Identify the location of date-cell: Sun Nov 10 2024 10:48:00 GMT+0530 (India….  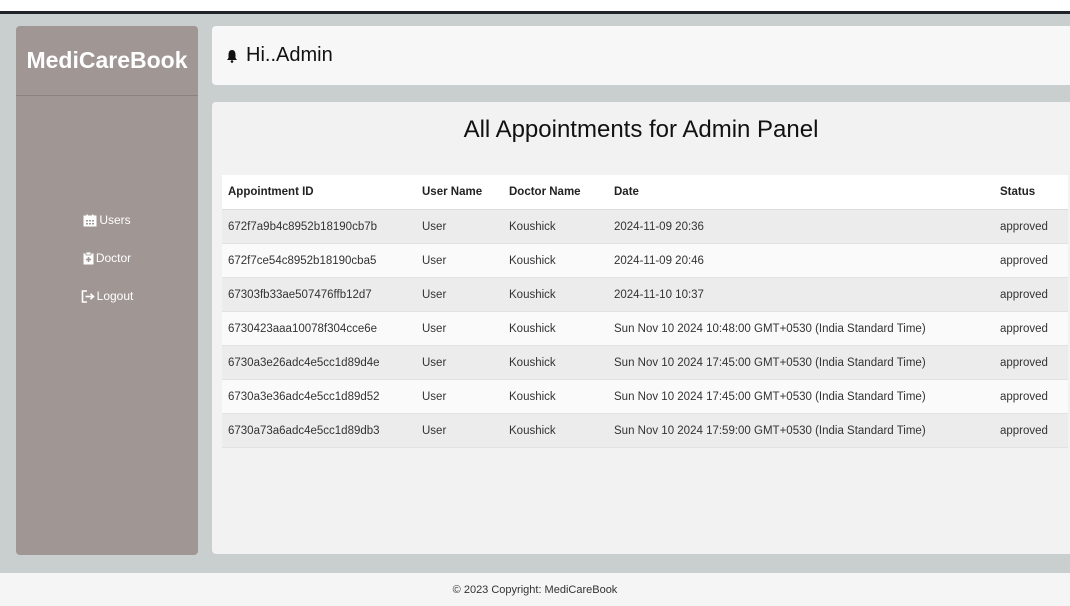
(801, 328).